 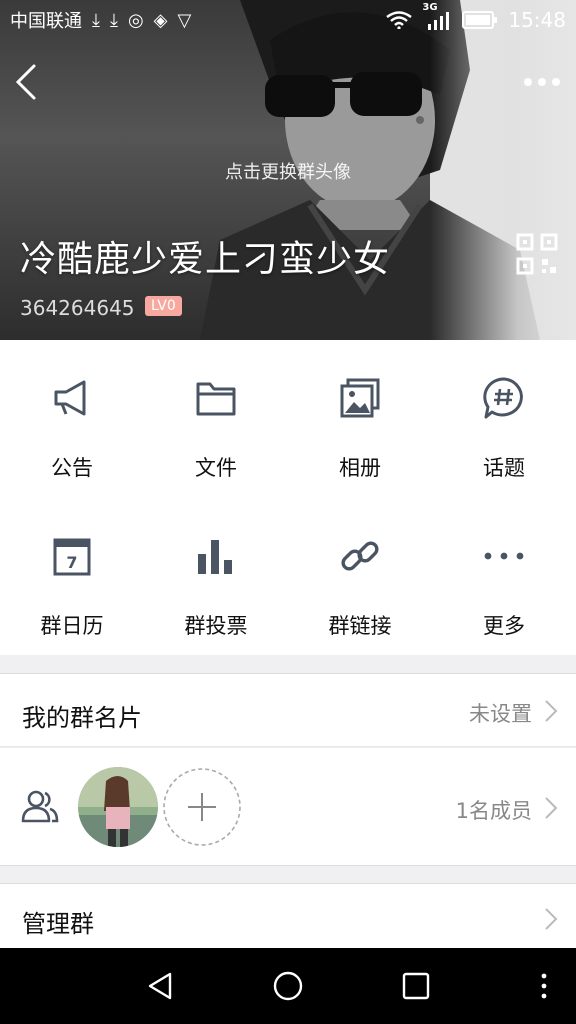 What do you see at coordinates (504, 626) in the screenshot?
I see `grid-label: 更多` at bounding box center [504, 626].